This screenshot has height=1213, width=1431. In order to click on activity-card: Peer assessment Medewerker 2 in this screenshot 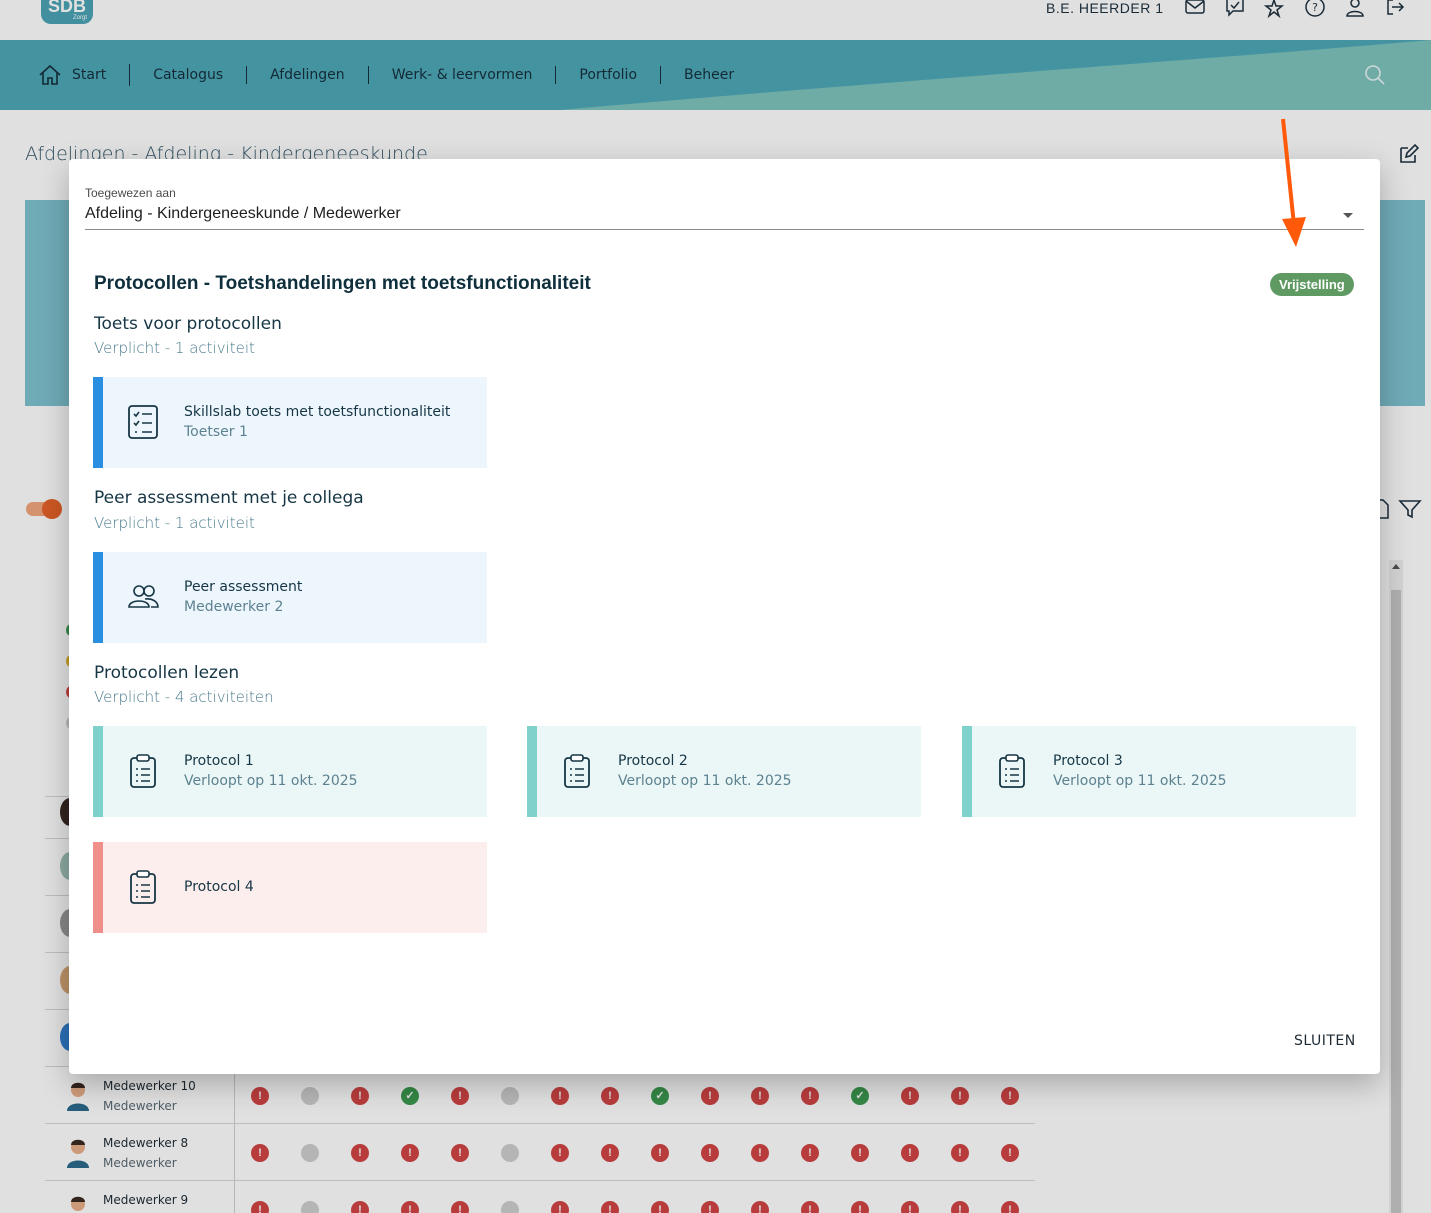, I will do `click(290, 597)`.